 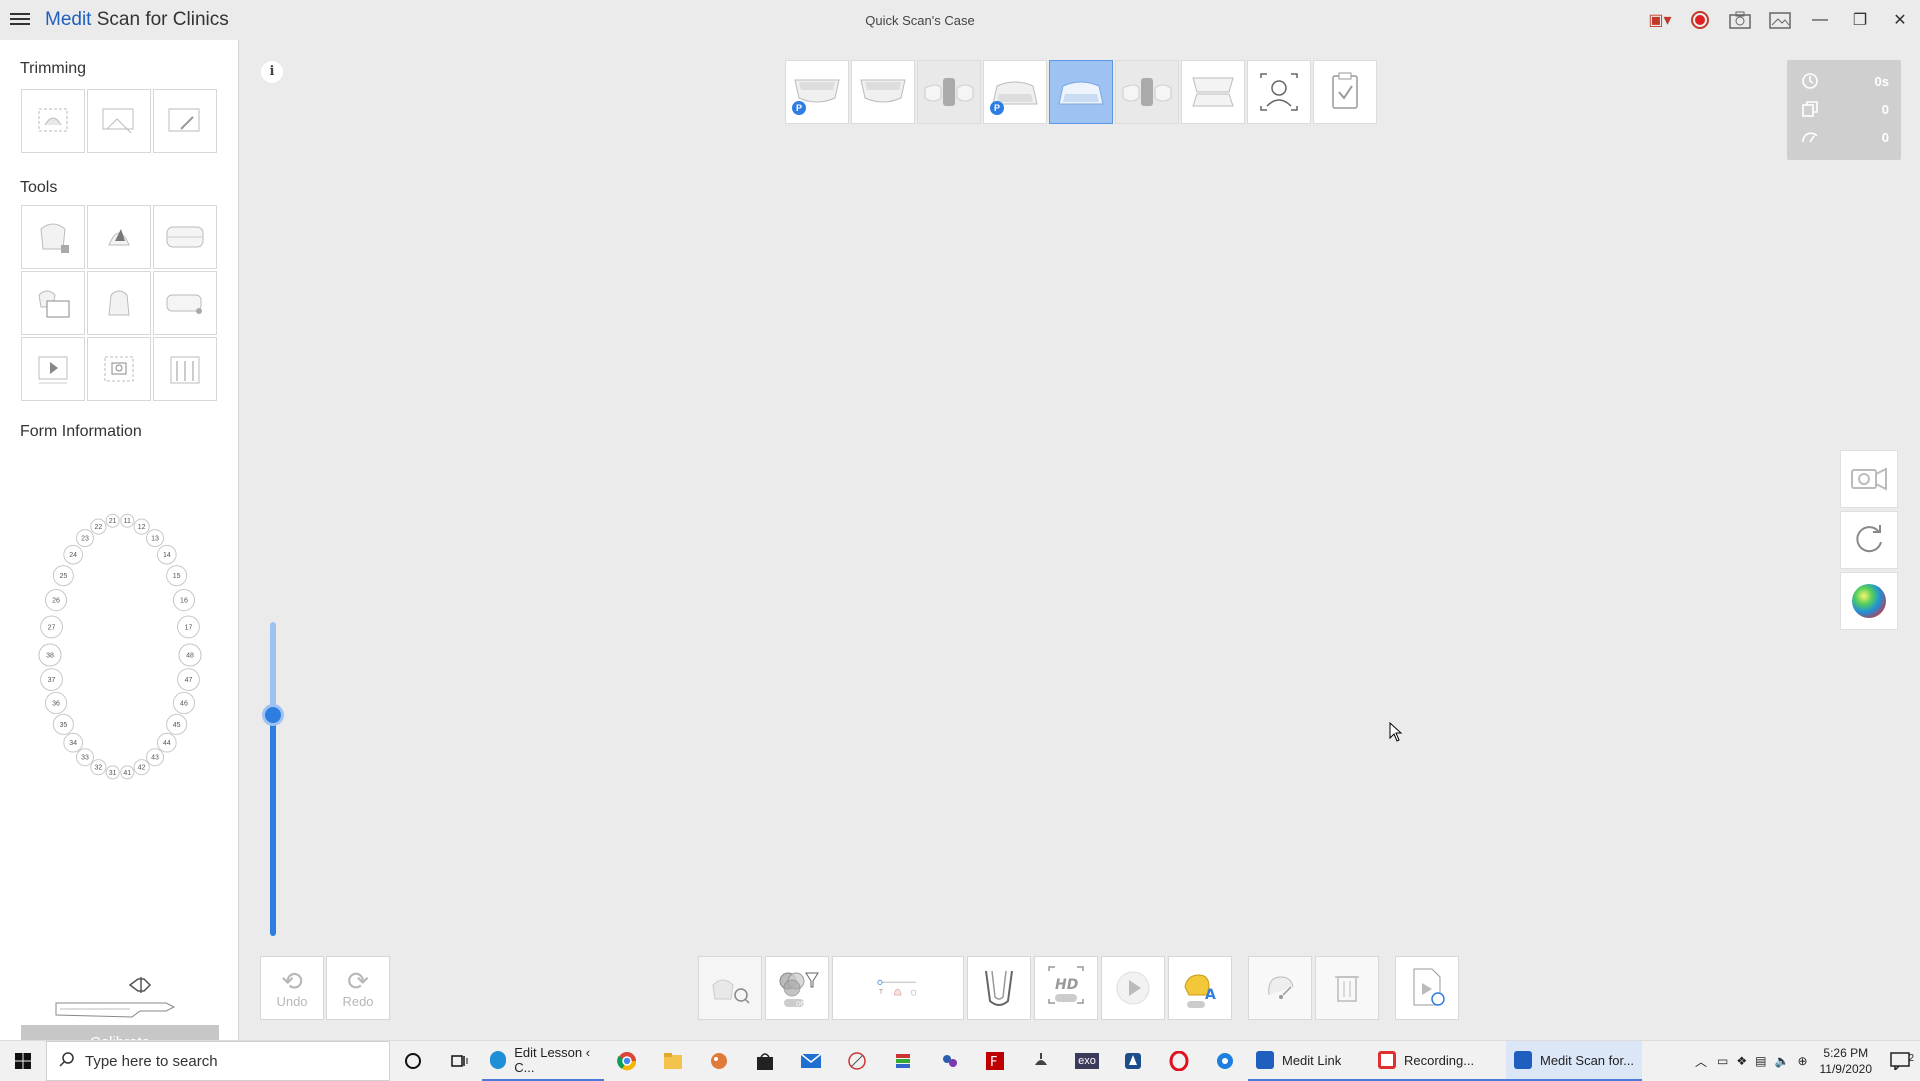 I want to click on tray-volume-icon: 🔈, so click(x=1781, y=1061).